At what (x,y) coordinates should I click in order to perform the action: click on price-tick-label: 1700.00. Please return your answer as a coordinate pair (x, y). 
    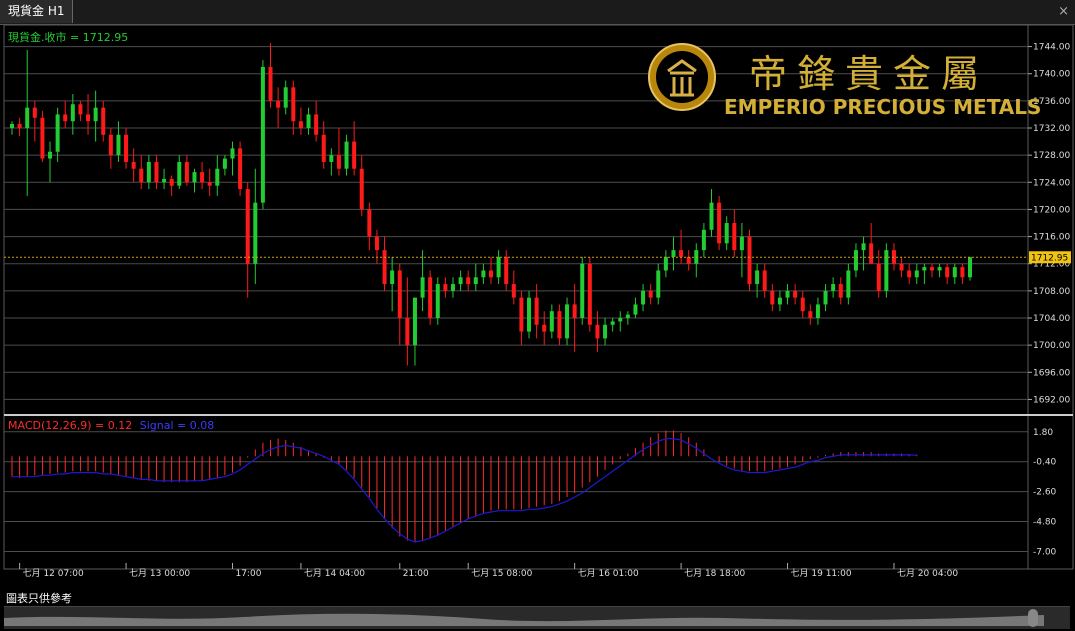
    Looking at the image, I should click on (1051, 346).